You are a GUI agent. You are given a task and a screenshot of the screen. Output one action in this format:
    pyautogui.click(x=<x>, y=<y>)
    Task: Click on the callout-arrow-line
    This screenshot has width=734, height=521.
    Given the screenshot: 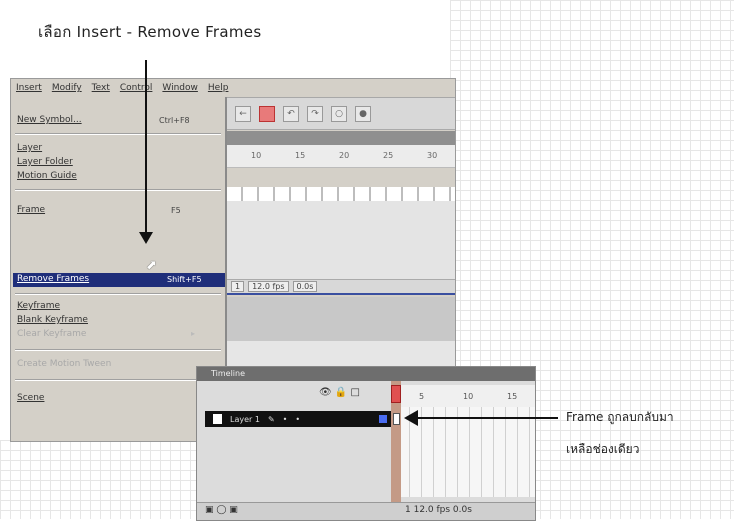 What is the action you would take?
    pyautogui.click(x=146, y=149)
    